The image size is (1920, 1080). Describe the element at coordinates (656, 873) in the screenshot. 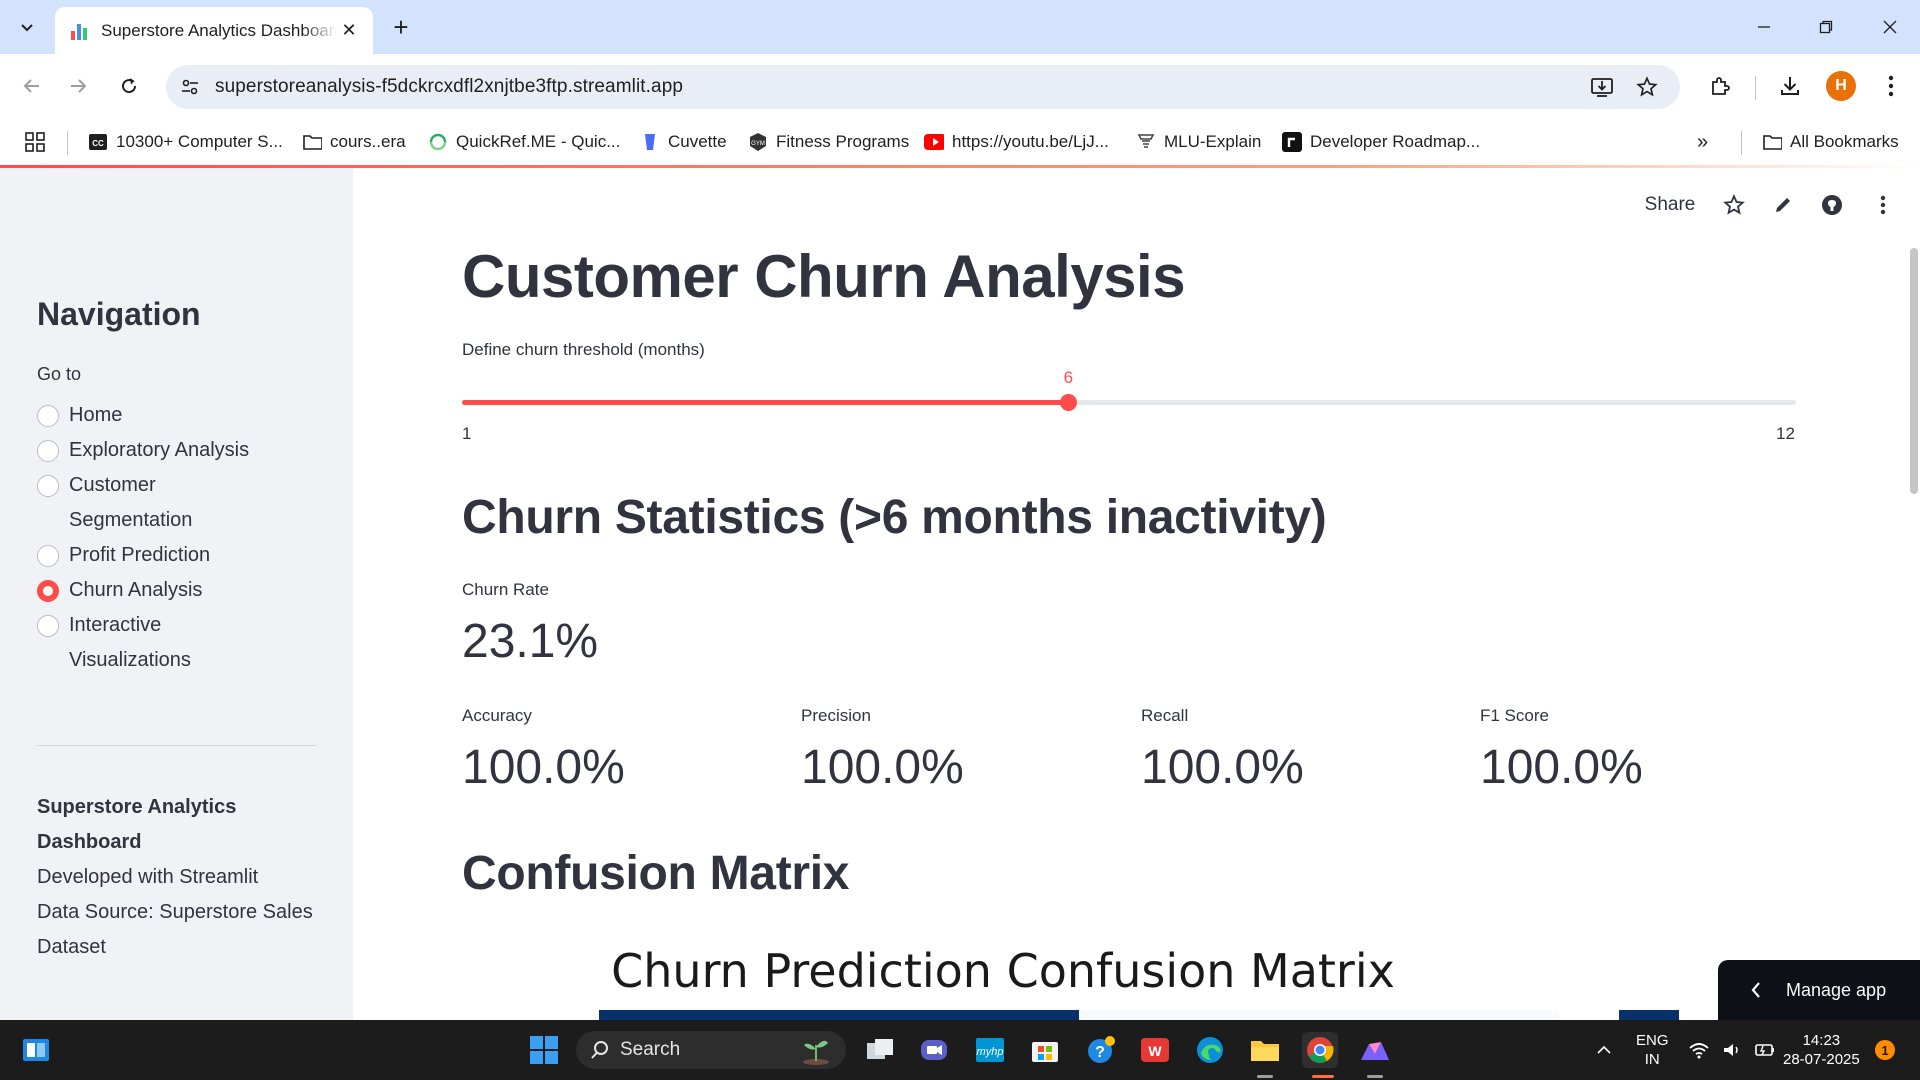

I see `confusion-matrix-heading: Confusion Matrix` at that location.